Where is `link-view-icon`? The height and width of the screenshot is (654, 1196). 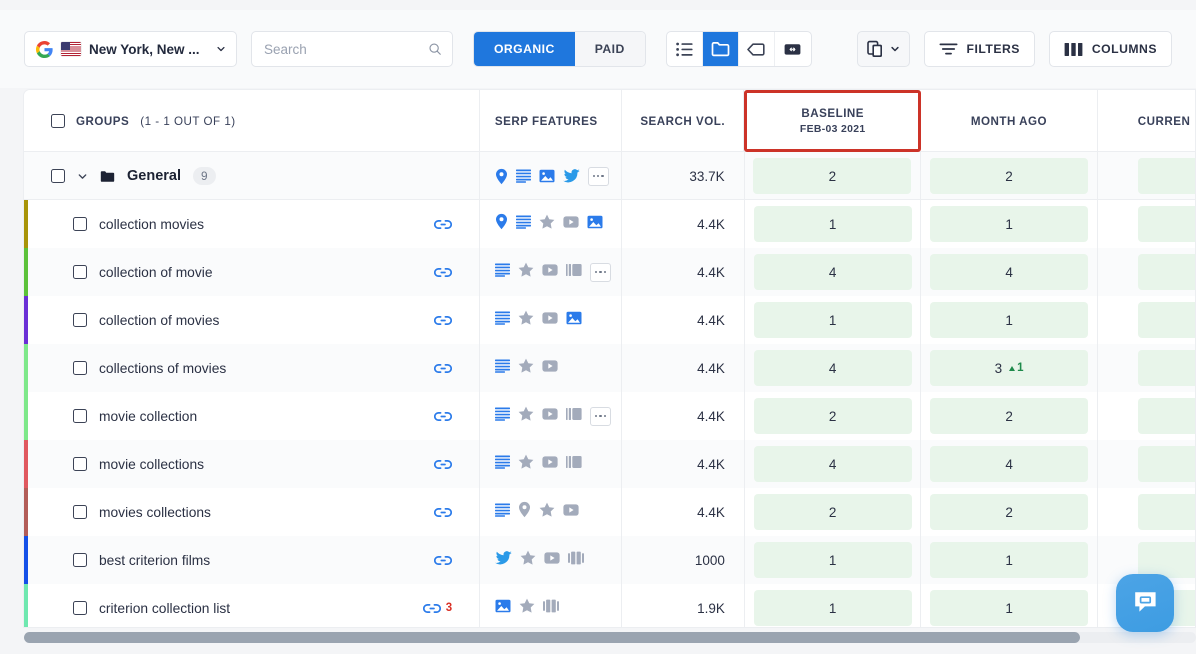 link-view-icon is located at coordinates (793, 49).